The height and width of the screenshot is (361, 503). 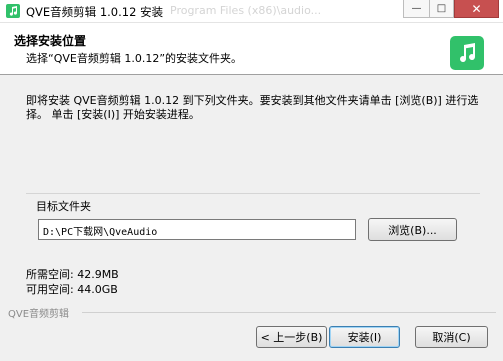 What do you see at coordinates (289, 312) in the screenshot?
I see `footer-divider` at bounding box center [289, 312].